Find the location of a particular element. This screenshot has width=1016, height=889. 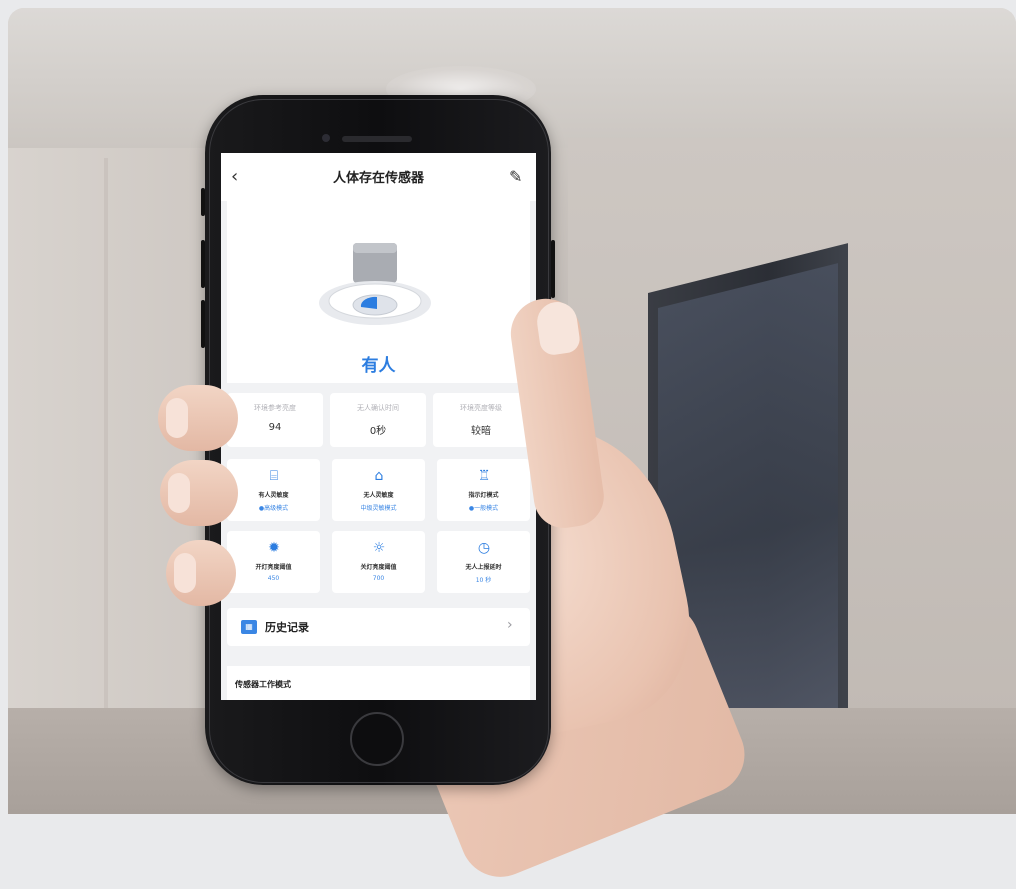

front-camera is located at coordinates (326, 138).